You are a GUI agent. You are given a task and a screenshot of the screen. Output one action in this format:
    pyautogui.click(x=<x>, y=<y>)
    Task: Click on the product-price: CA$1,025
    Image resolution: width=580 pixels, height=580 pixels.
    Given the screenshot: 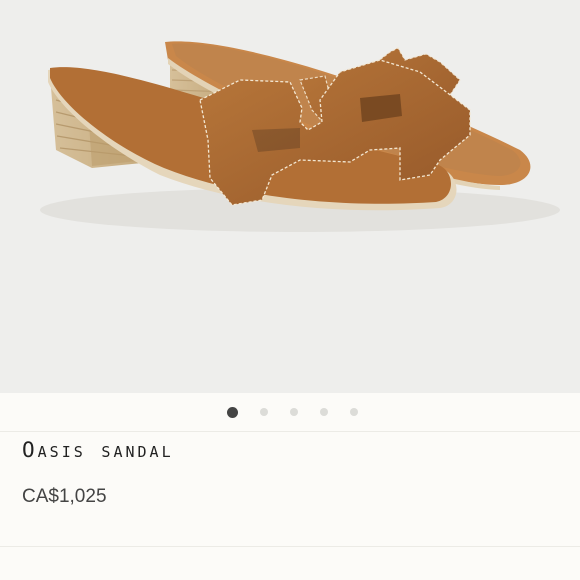 What is the action you would take?
    pyautogui.click(x=64, y=496)
    